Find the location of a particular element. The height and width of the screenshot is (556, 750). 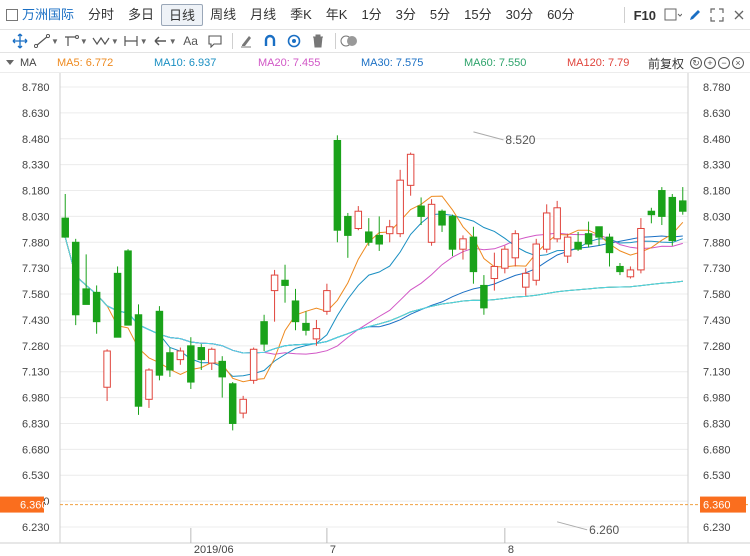

period-tab-1min: 1分 is located at coordinates (371, 15).